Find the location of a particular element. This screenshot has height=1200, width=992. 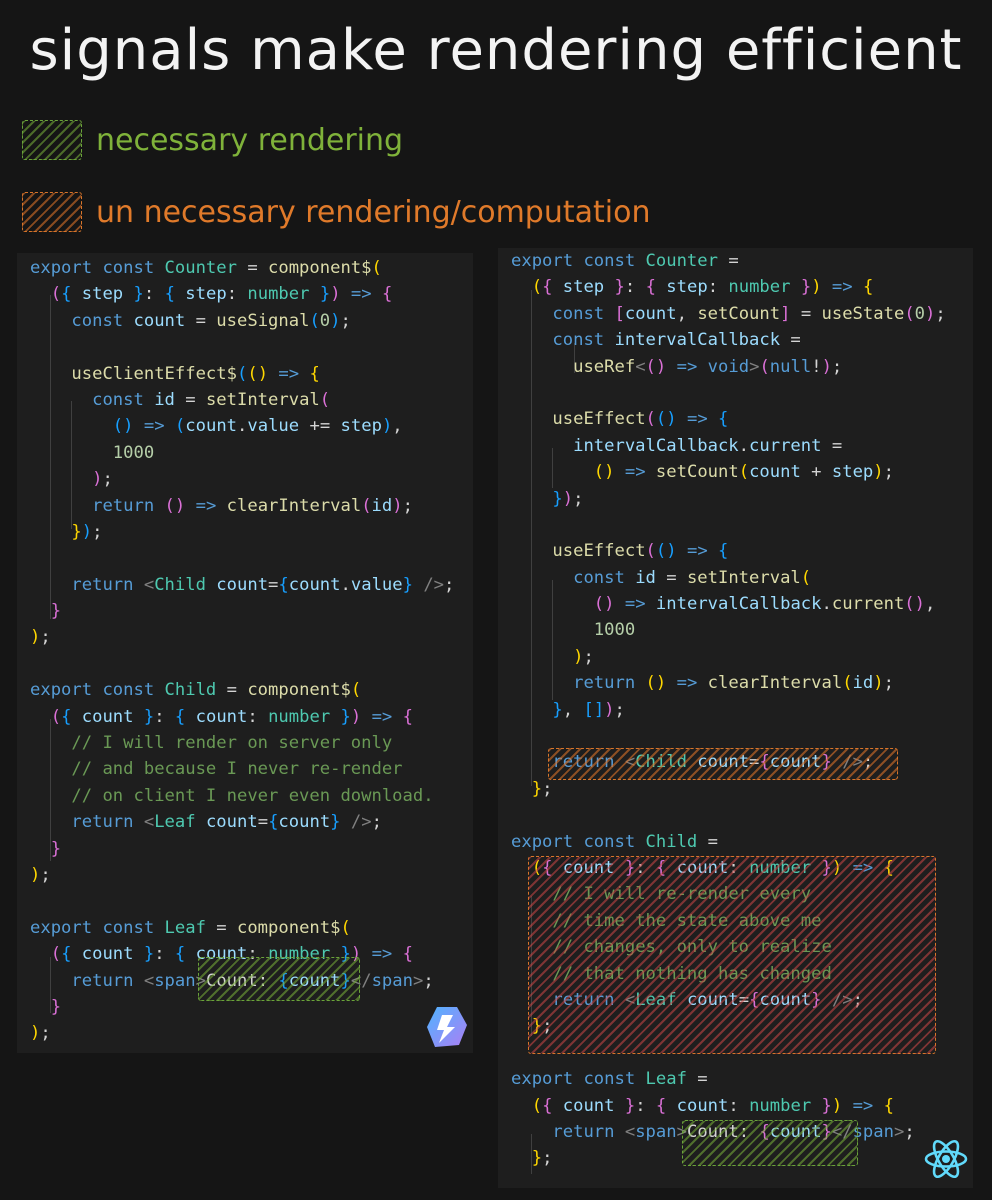

code-line: useClientEffect$(() => { is located at coordinates (242, 374).